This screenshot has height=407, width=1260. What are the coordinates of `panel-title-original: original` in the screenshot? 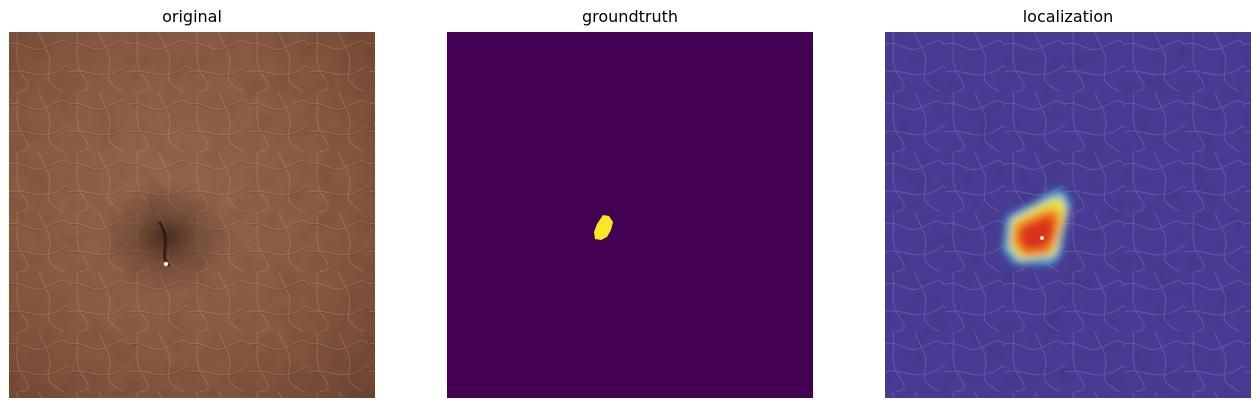 It's located at (192, 16).